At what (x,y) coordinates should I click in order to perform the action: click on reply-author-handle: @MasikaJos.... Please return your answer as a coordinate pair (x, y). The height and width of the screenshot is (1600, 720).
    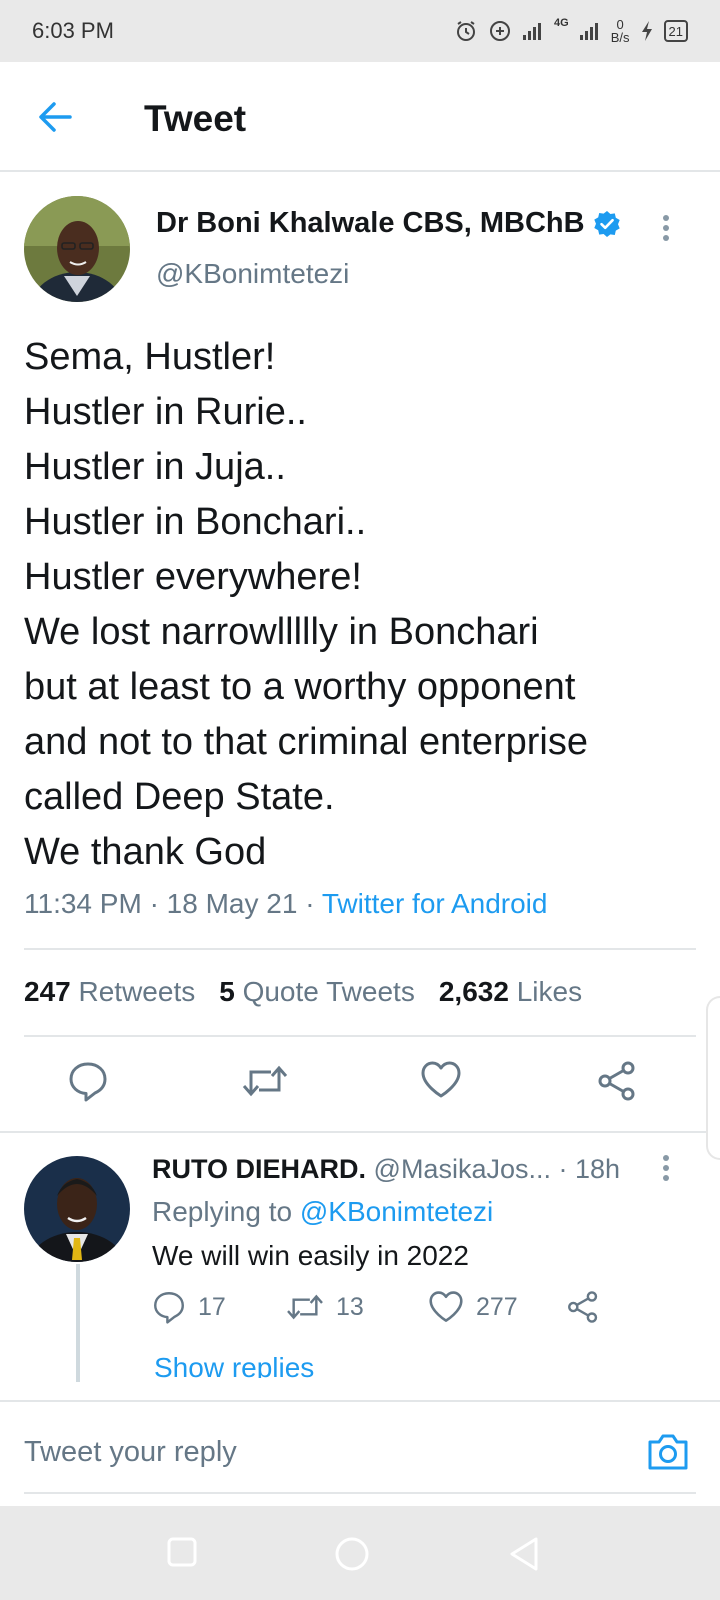
    Looking at the image, I should click on (462, 1169).